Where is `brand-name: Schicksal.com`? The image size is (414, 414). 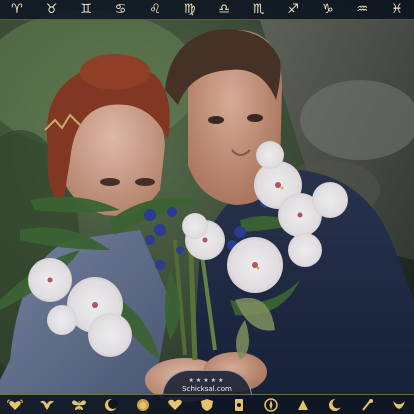
brand-name: Schicksal.com is located at coordinates (207, 389).